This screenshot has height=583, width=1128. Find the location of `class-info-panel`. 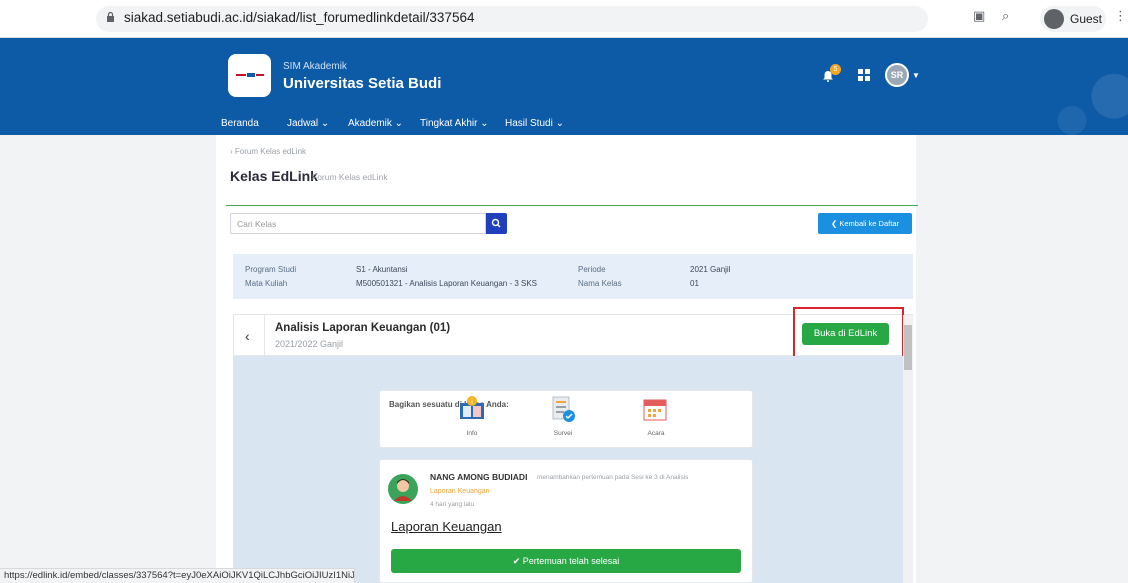

class-info-panel is located at coordinates (573, 276).